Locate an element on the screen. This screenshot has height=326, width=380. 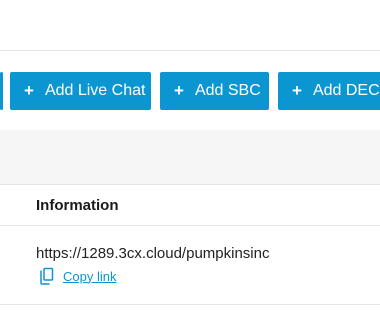
copy-link-action: Copy link is located at coordinates (77, 276).